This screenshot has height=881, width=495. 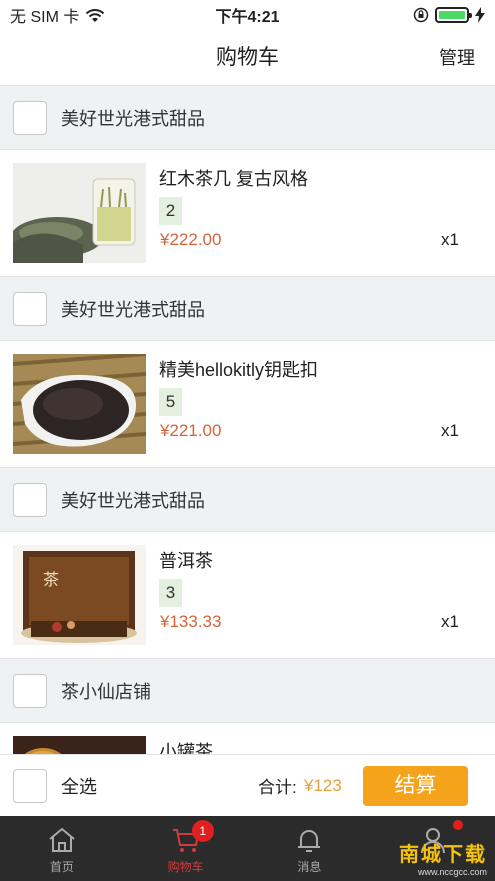 I want to click on quantity-box: 3, so click(x=170, y=593).